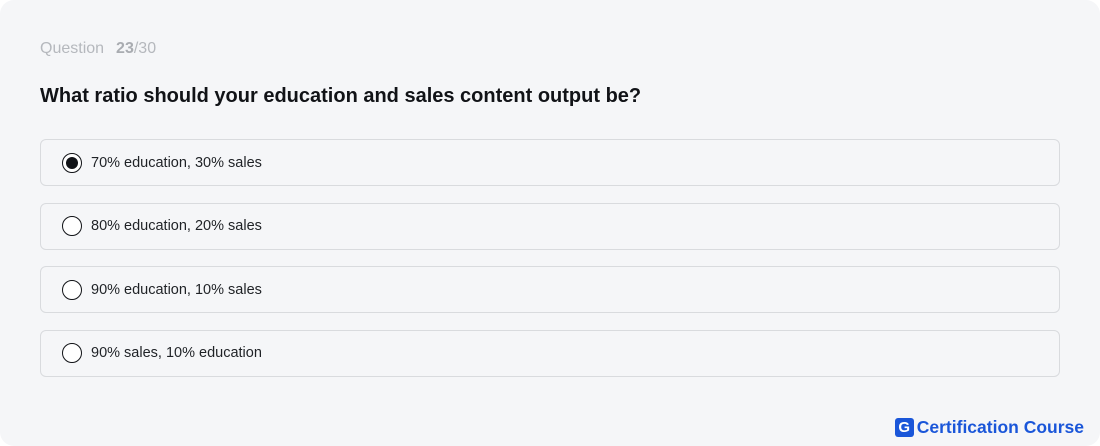 The width and height of the screenshot is (1100, 446). Describe the element at coordinates (125, 48) in the screenshot. I see `question-current-number: 23` at that location.